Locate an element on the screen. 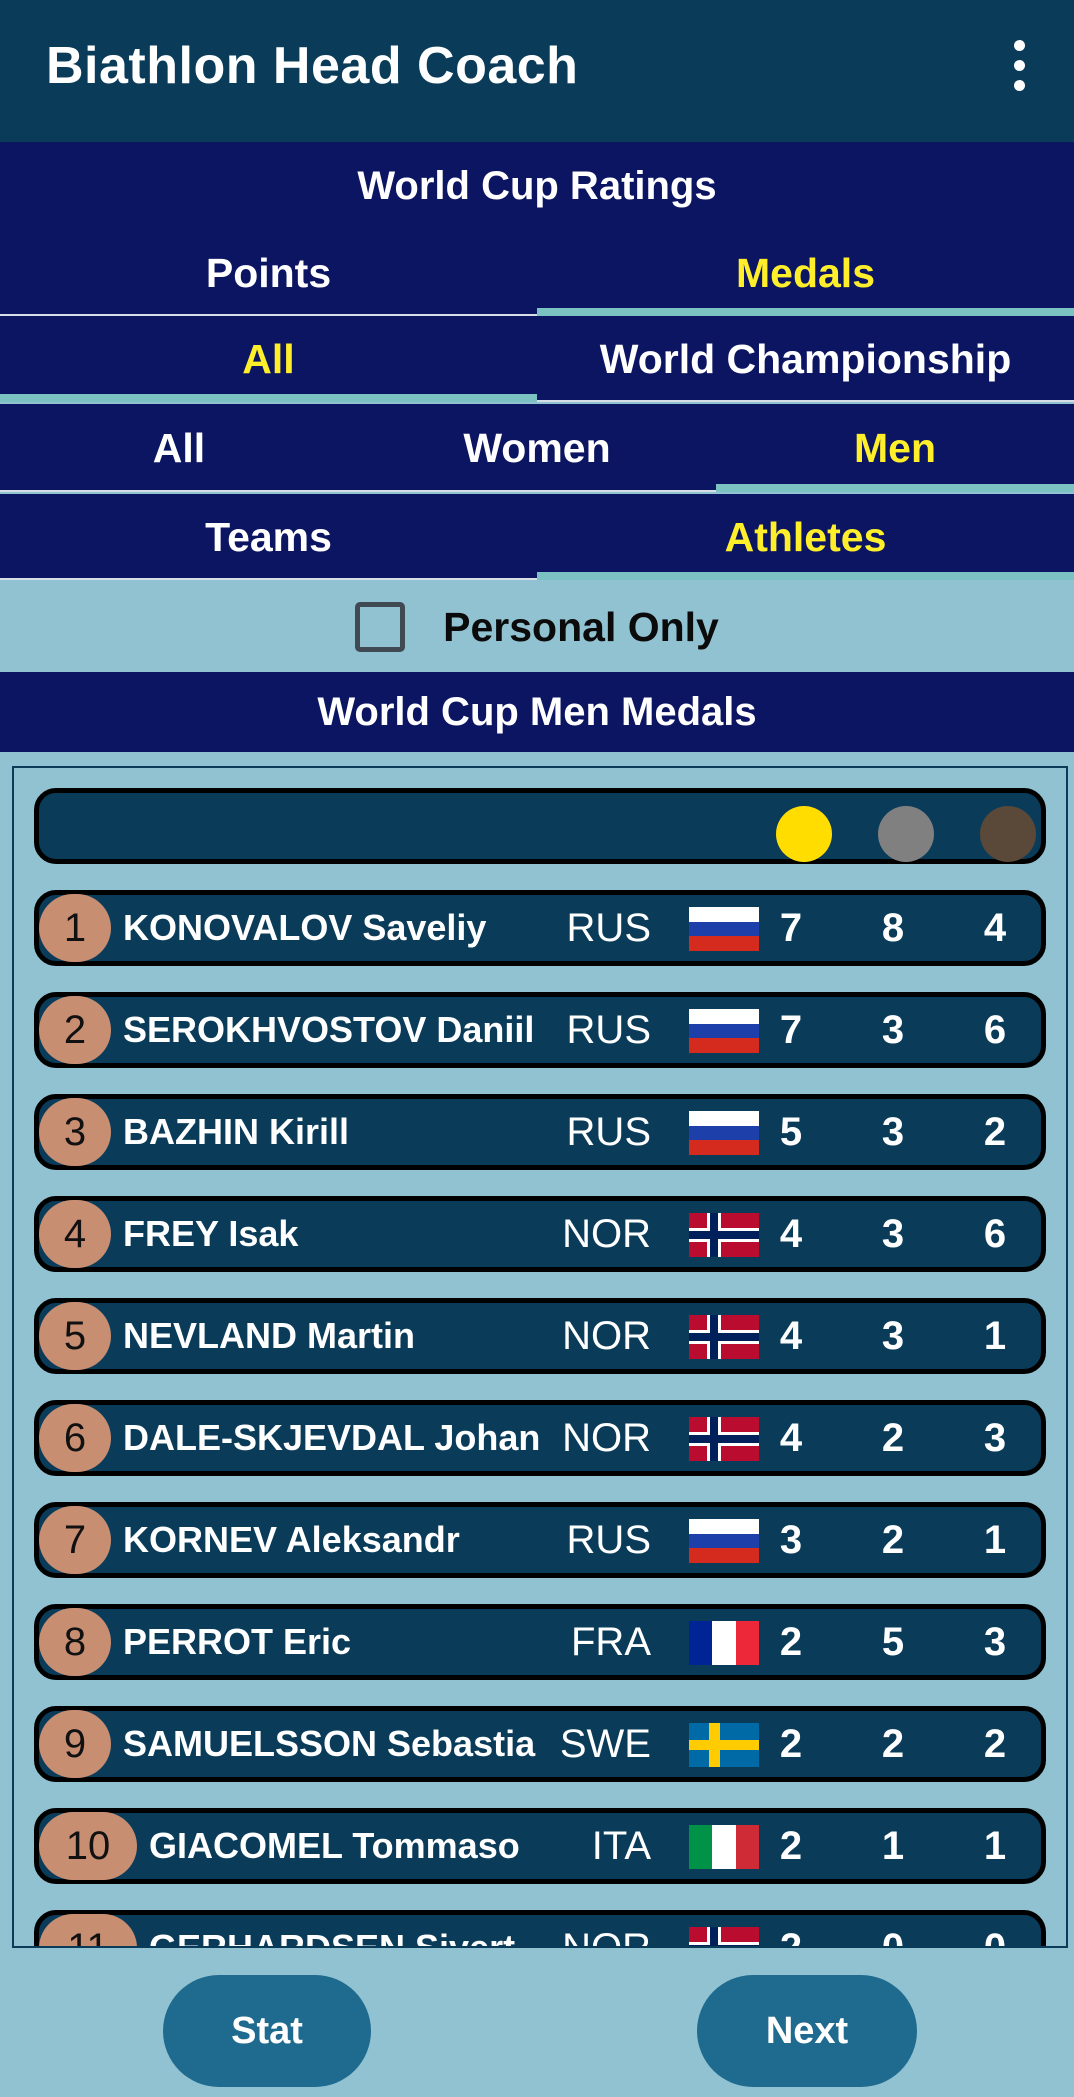 This screenshot has width=1074, height=2097. tab-gender-all: All is located at coordinates (179, 448).